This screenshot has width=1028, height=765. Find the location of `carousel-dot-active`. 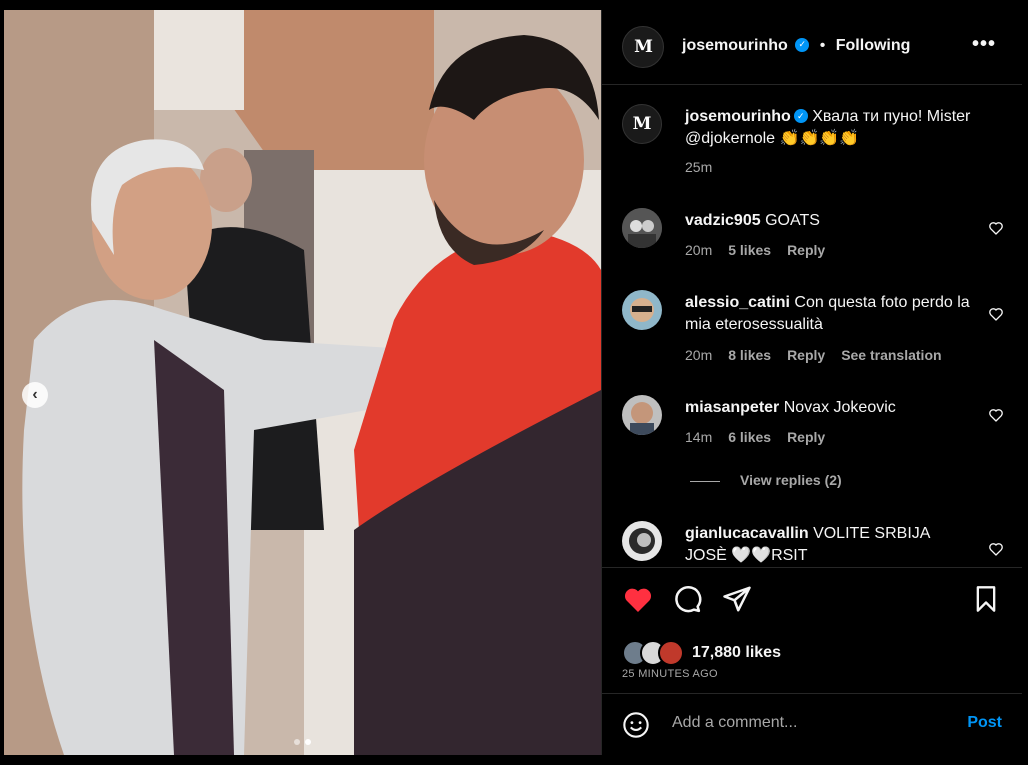

carousel-dot-active is located at coordinates (308, 742).